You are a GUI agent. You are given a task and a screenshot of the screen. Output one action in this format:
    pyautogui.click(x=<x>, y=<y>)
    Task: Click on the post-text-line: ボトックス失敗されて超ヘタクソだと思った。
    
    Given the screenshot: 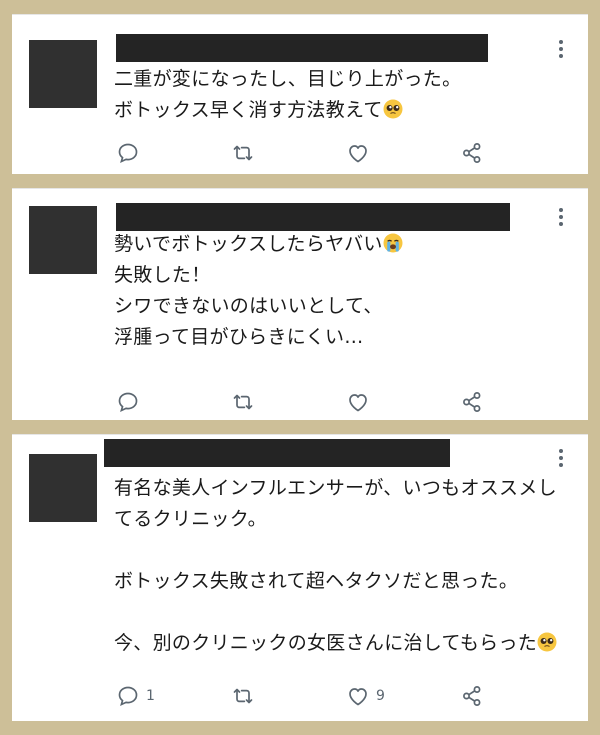 What is the action you would take?
    pyautogui.click(x=316, y=581)
    